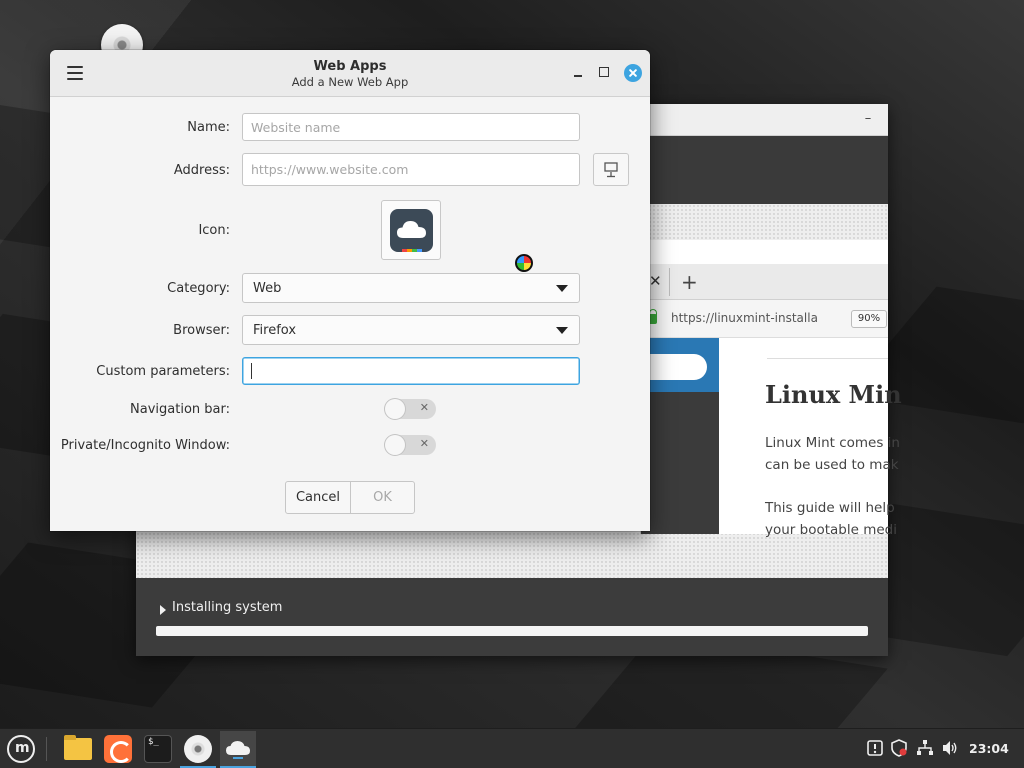 The height and width of the screenshot is (768, 1024). What do you see at coordinates (198, 288) in the screenshot?
I see `category-label: Category:` at bounding box center [198, 288].